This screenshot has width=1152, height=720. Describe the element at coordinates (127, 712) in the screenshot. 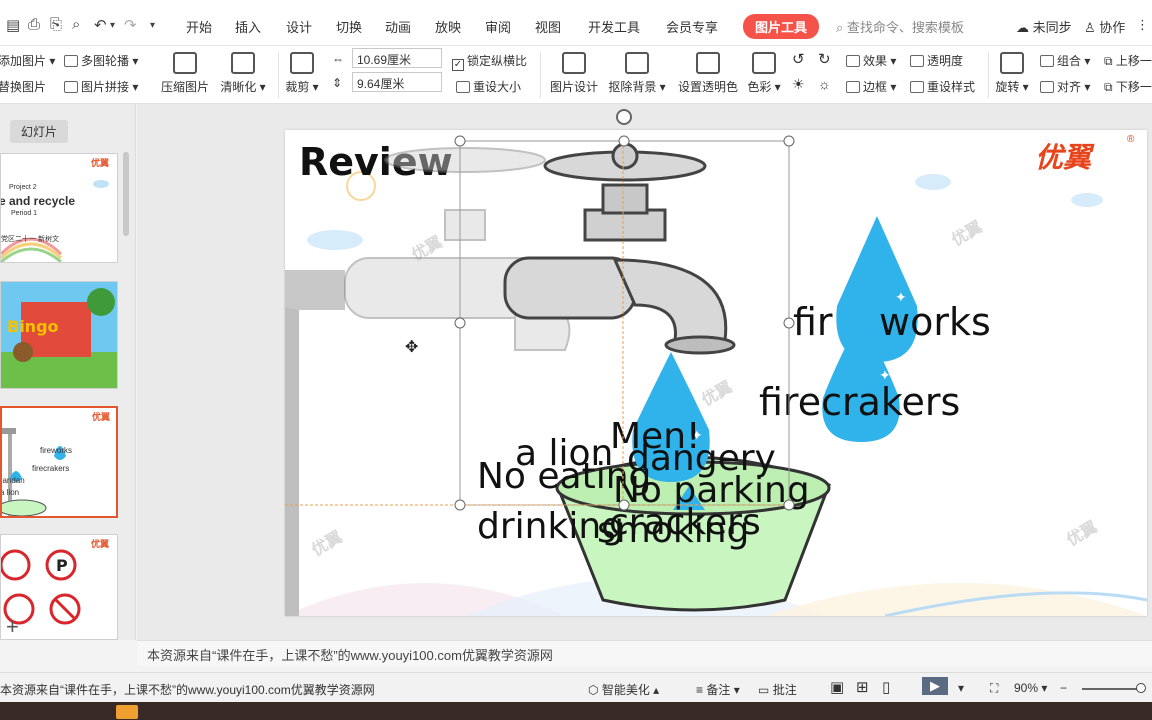

I see `taskbar-app-icon` at that location.